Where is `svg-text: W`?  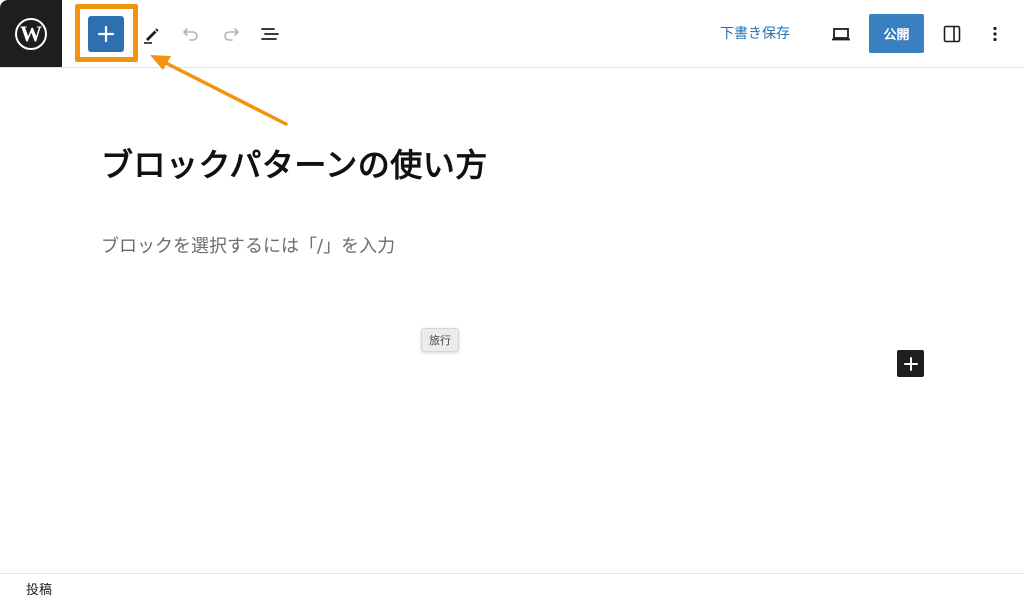
svg-text: W is located at coordinates (31, 33).